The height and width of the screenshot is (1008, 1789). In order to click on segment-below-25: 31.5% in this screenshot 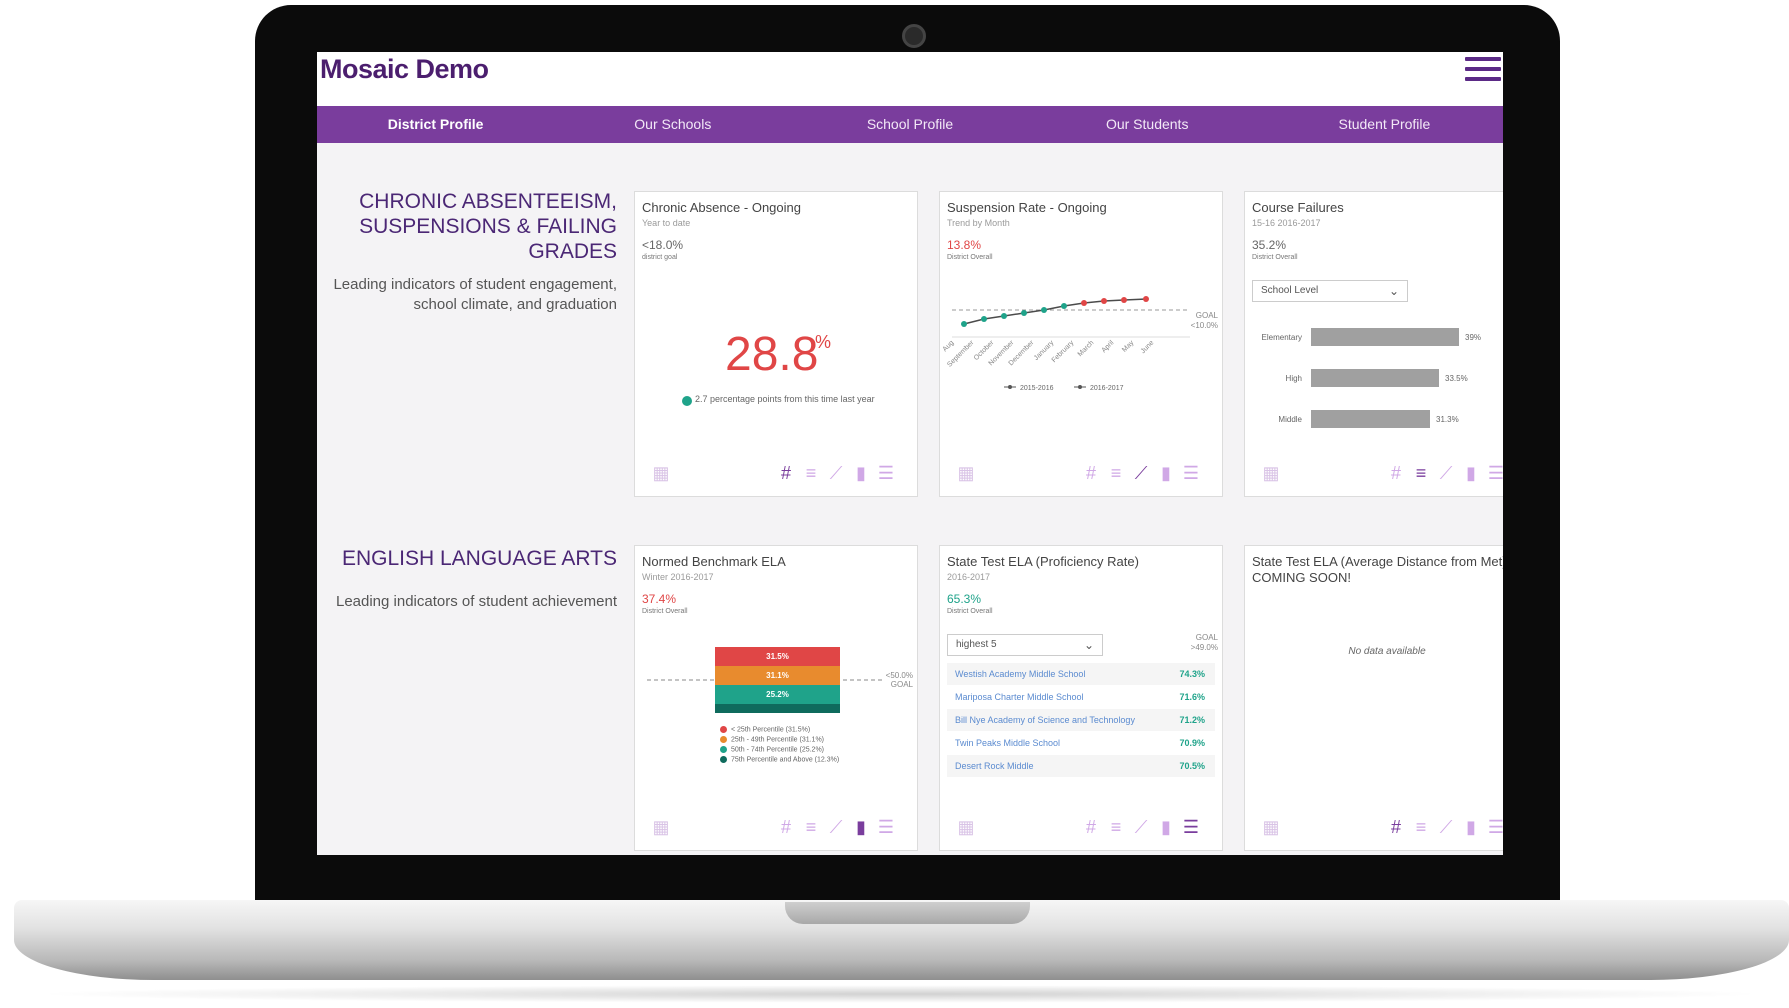, I will do `click(777, 656)`.